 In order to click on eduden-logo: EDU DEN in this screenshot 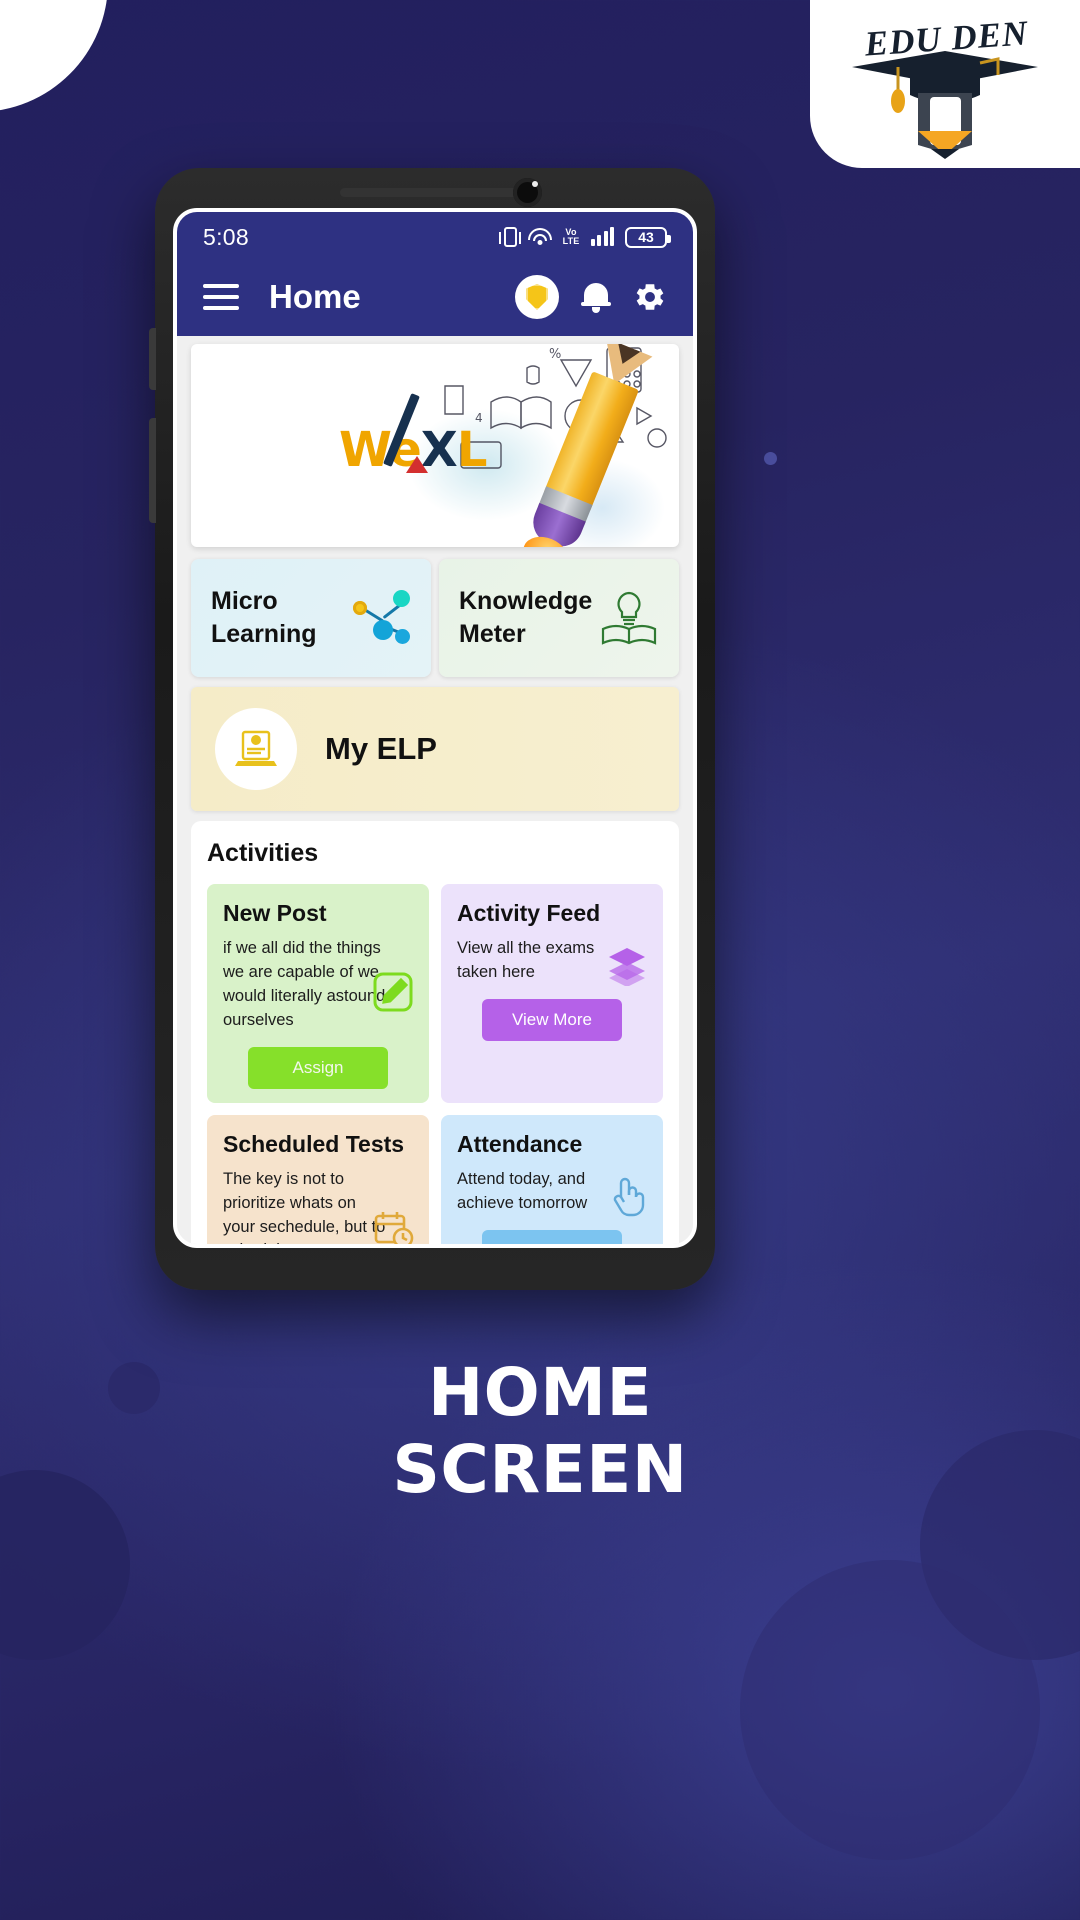, I will do `click(945, 84)`.